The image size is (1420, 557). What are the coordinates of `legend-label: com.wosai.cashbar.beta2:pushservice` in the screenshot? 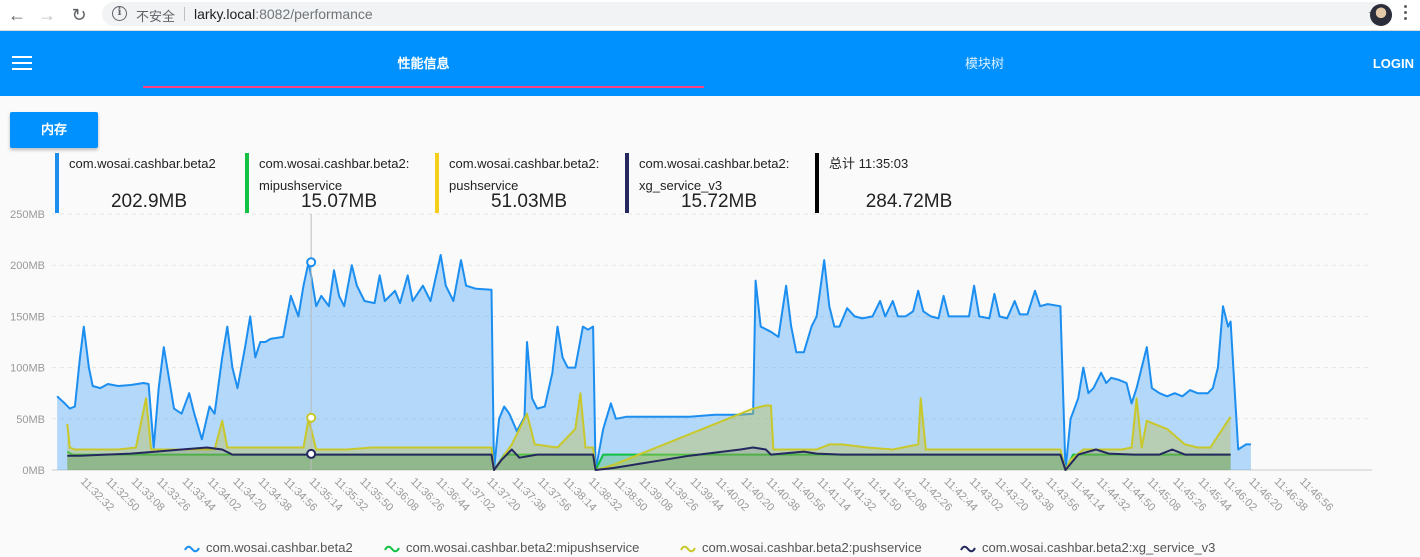 It's located at (812, 547).